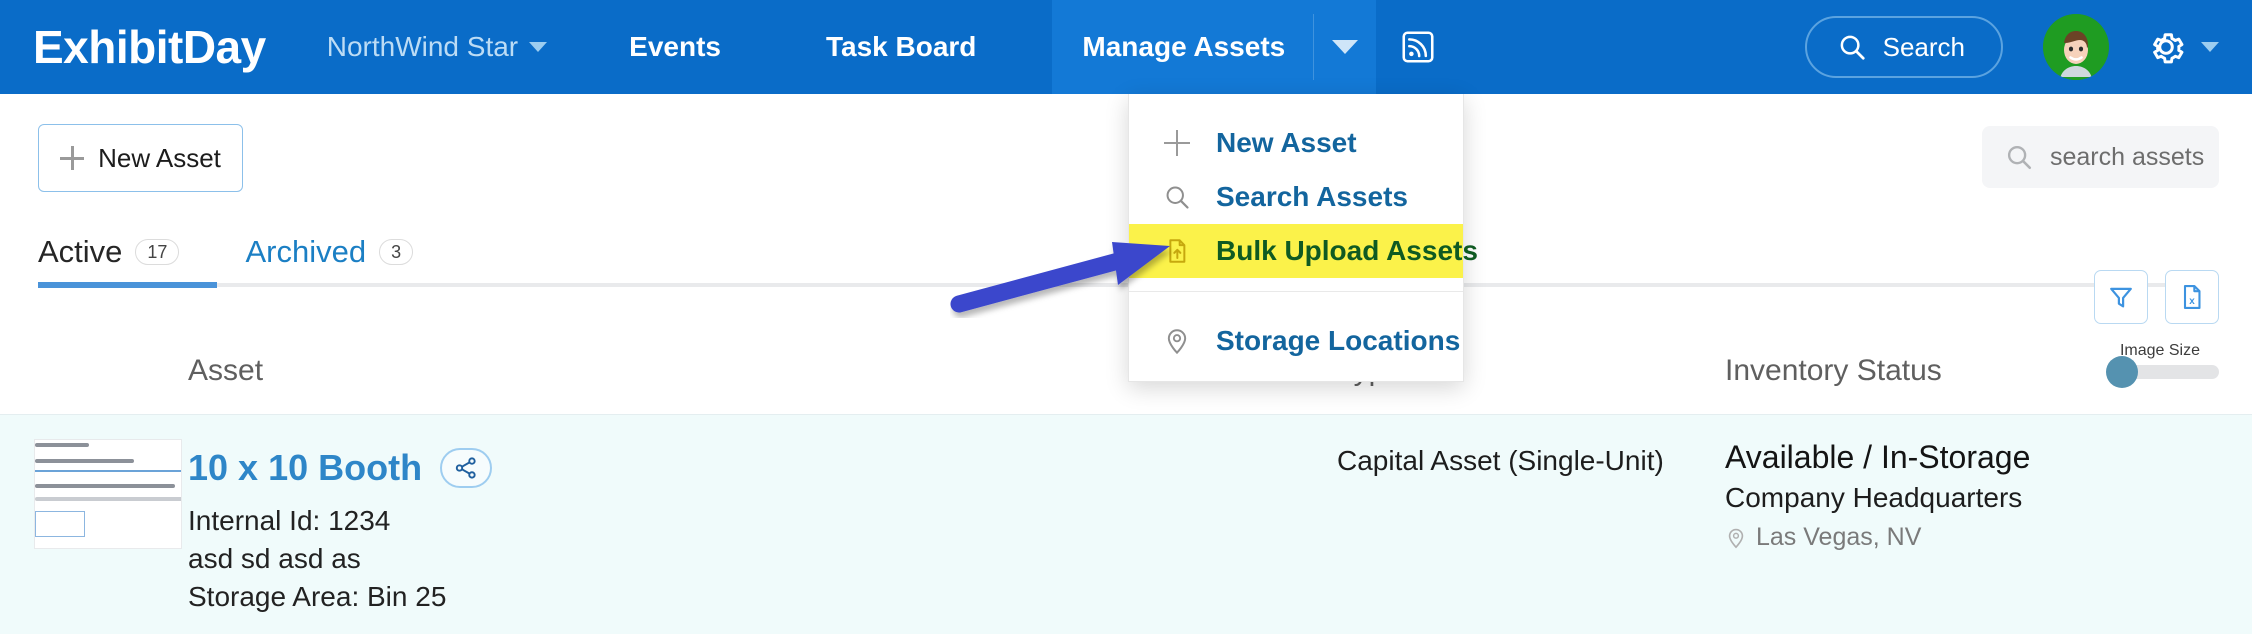  Describe the element at coordinates (1347, 250) in the screenshot. I see `menu-item-bulk-upload-assets-label: Bulk Upload Assets` at that location.